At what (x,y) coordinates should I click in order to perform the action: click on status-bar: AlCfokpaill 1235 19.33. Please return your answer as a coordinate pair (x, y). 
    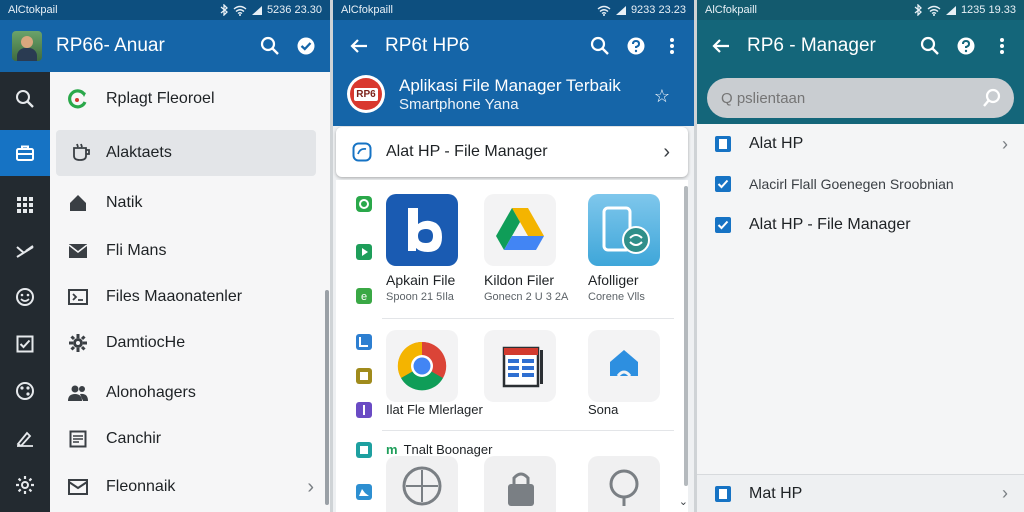
    Looking at the image, I should click on (860, 10).